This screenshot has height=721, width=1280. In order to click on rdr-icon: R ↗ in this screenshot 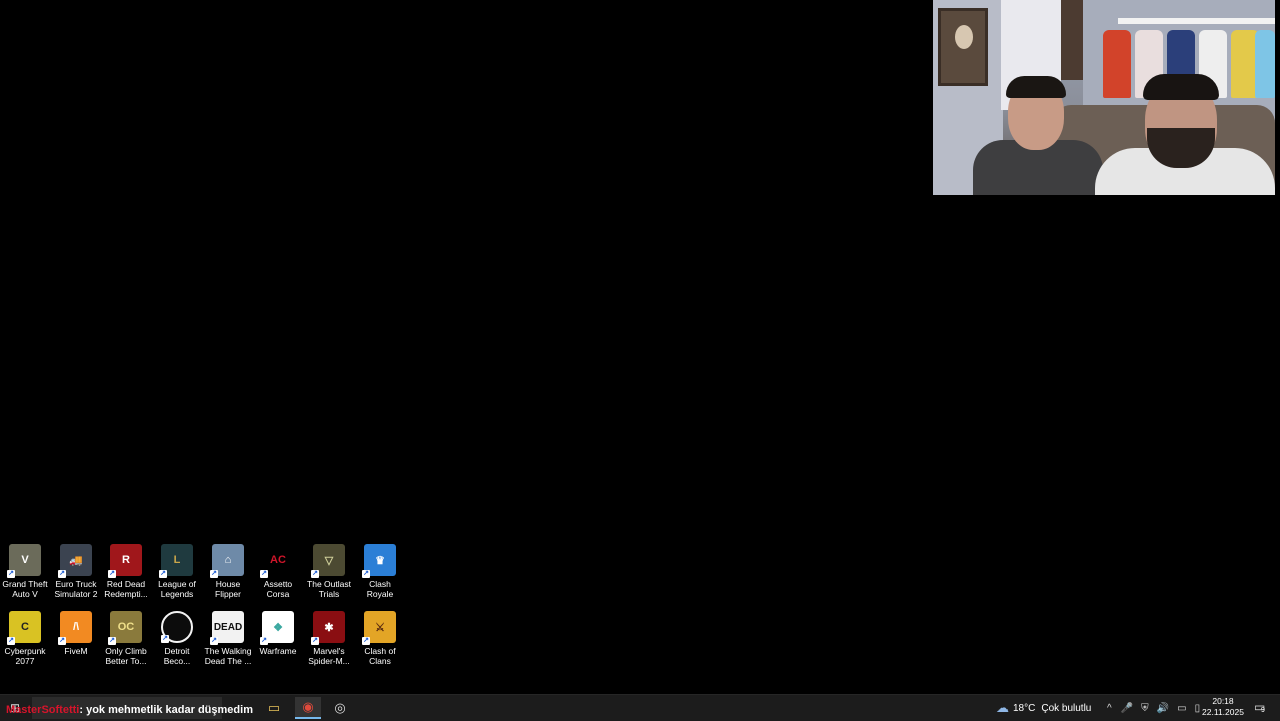, I will do `click(125, 561)`.